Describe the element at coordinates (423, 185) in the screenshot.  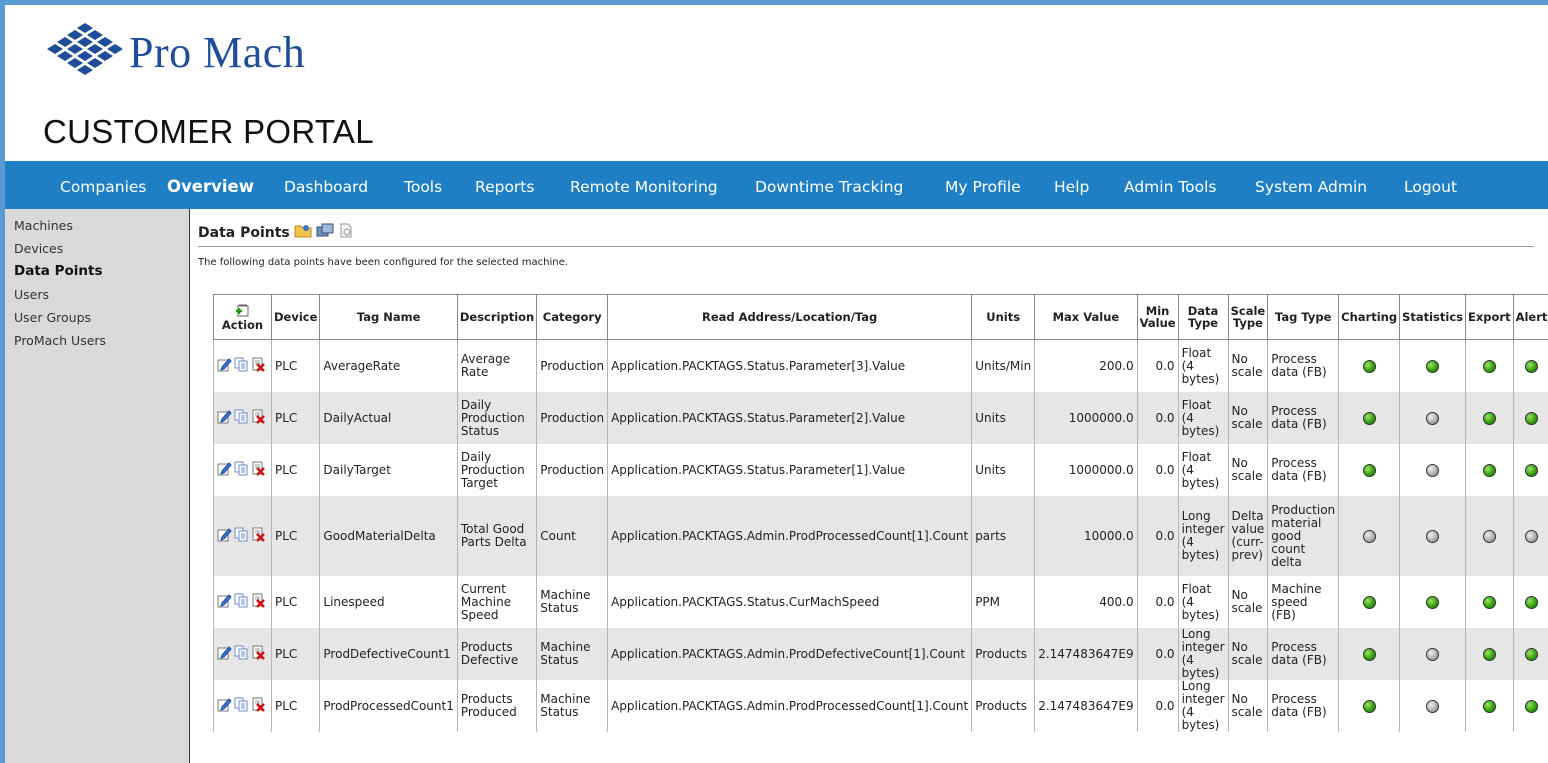
I see `nav-tools: Tools` at that location.